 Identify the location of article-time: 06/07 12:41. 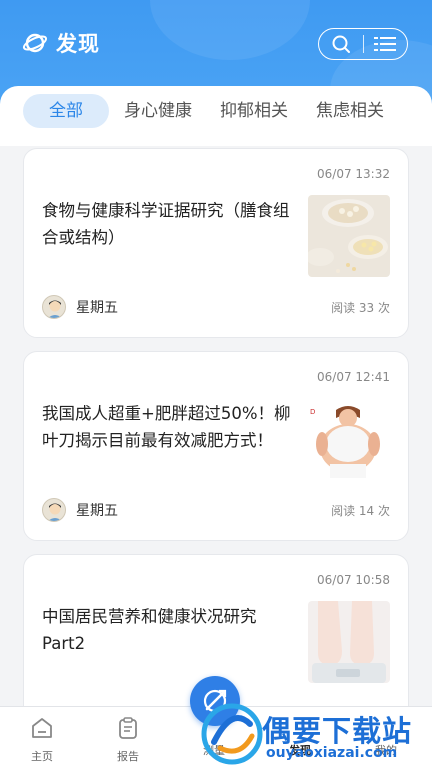
(353, 377).